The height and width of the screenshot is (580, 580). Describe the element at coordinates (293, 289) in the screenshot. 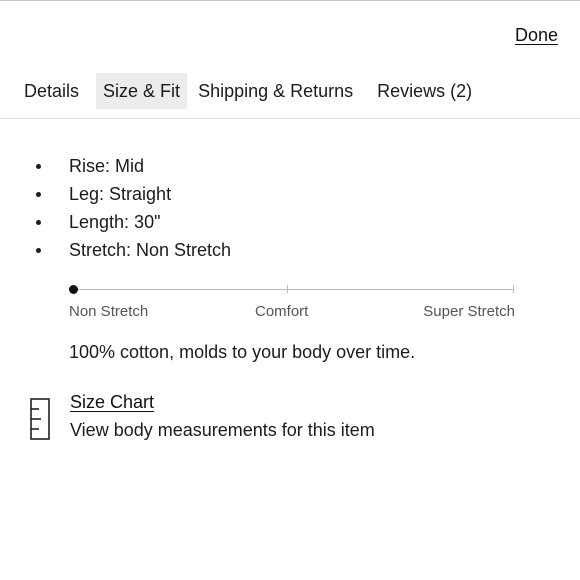

I see `stretch-track` at that location.